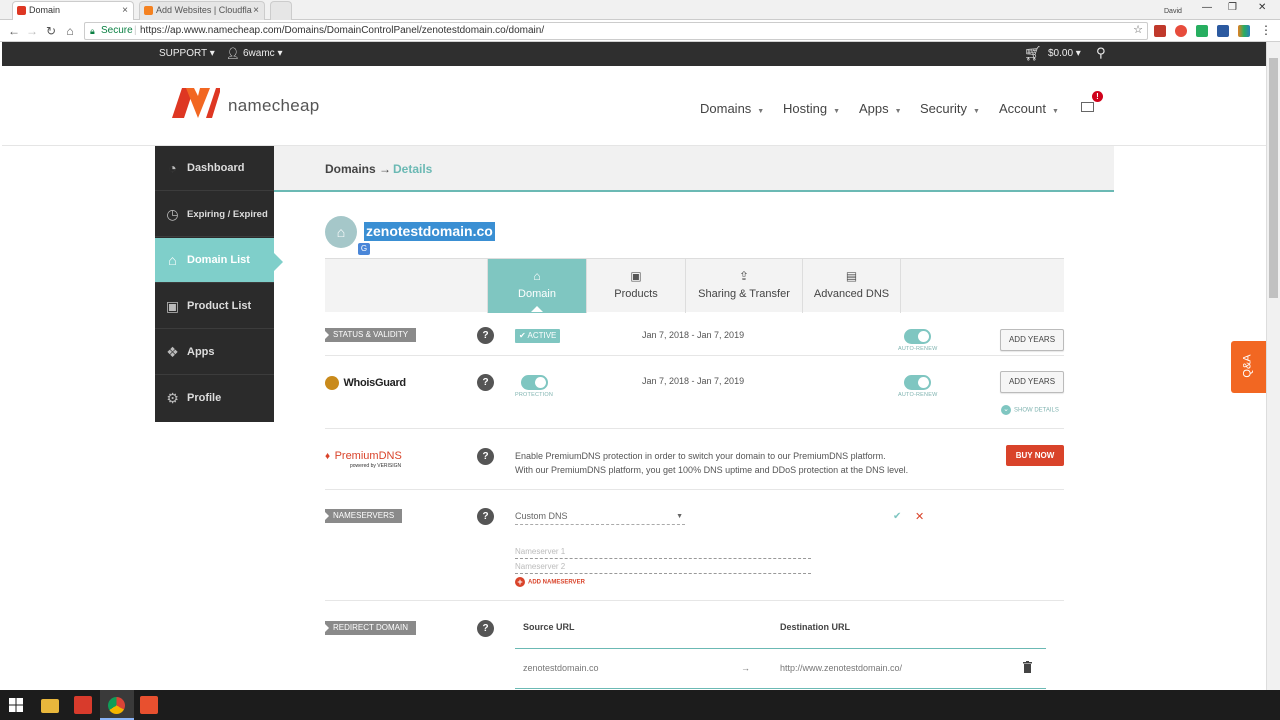  What do you see at coordinates (536, 286) in the screenshot?
I see `tab-domain: ⌂ Domain` at bounding box center [536, 286].